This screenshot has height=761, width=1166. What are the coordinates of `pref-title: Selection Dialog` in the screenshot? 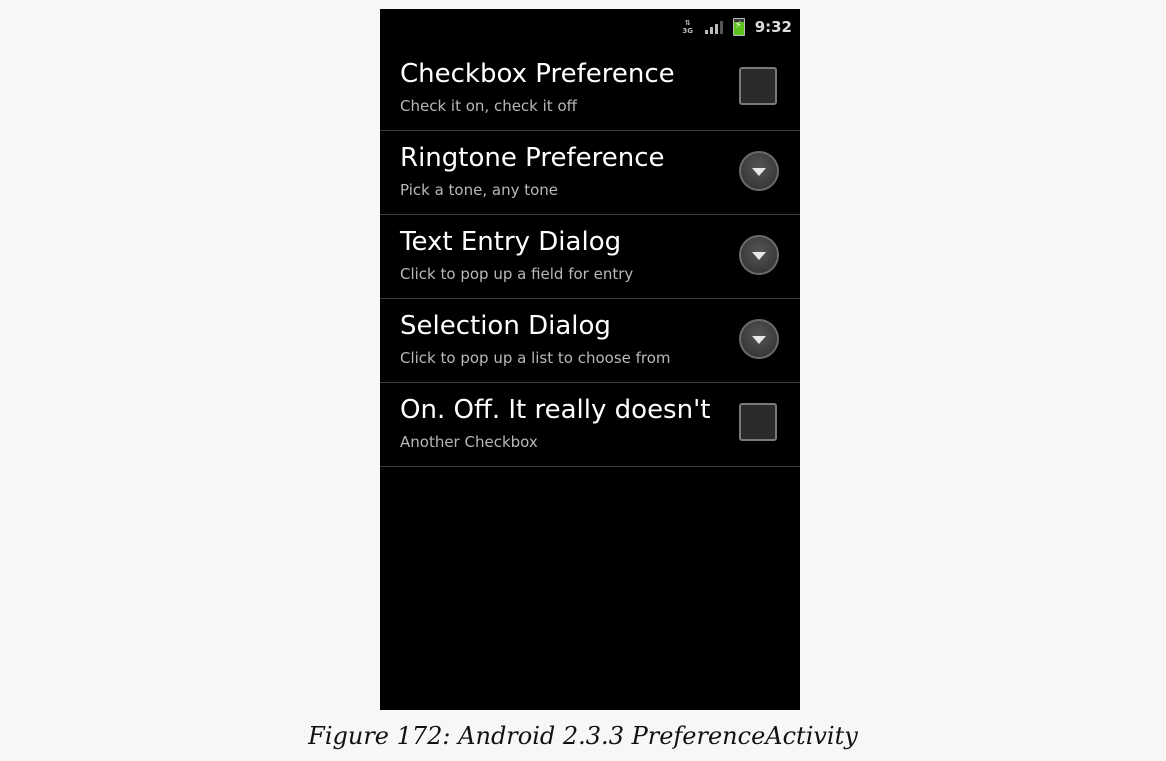 It's located at (505, 326).